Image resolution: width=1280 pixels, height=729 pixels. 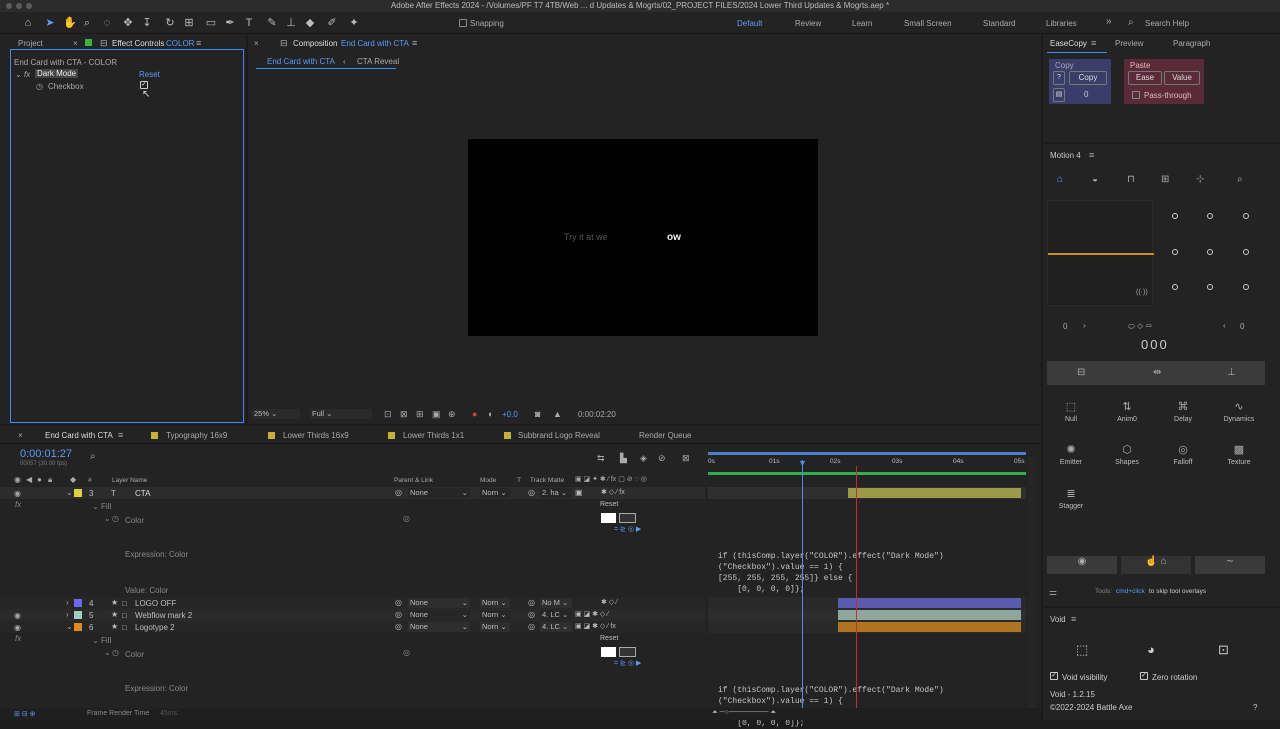 I want to click on more-workspaces-icon: », so click(x=1109, y=21).